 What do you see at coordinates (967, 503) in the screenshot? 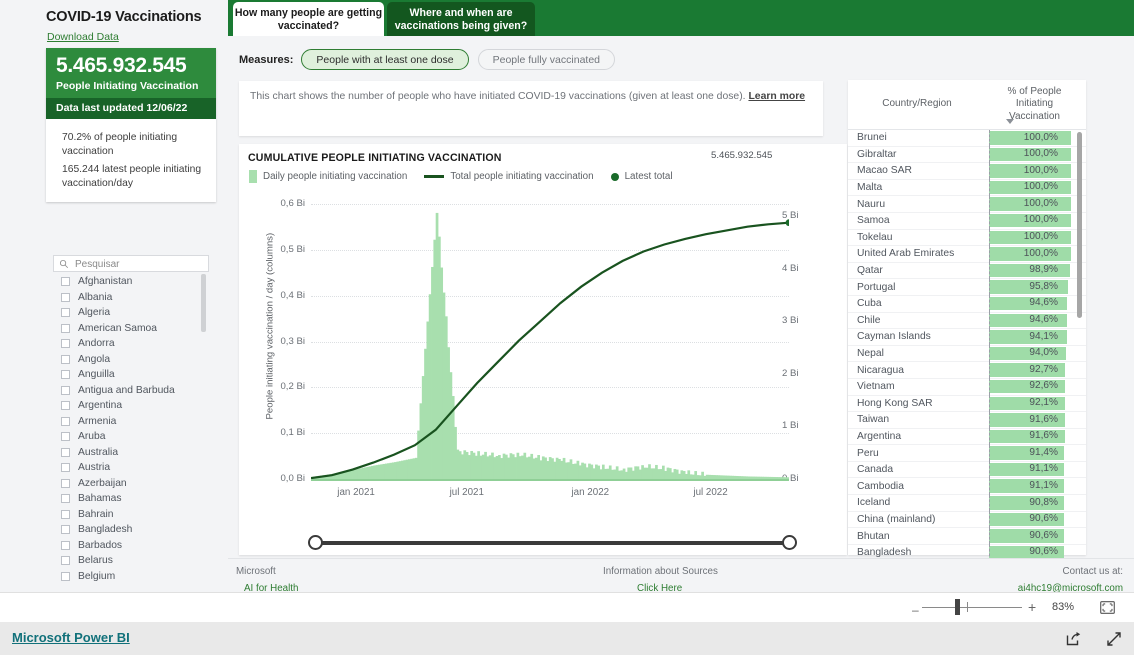
I see `table-row: Iceland 90,8%` at bounding box center [967, 503].